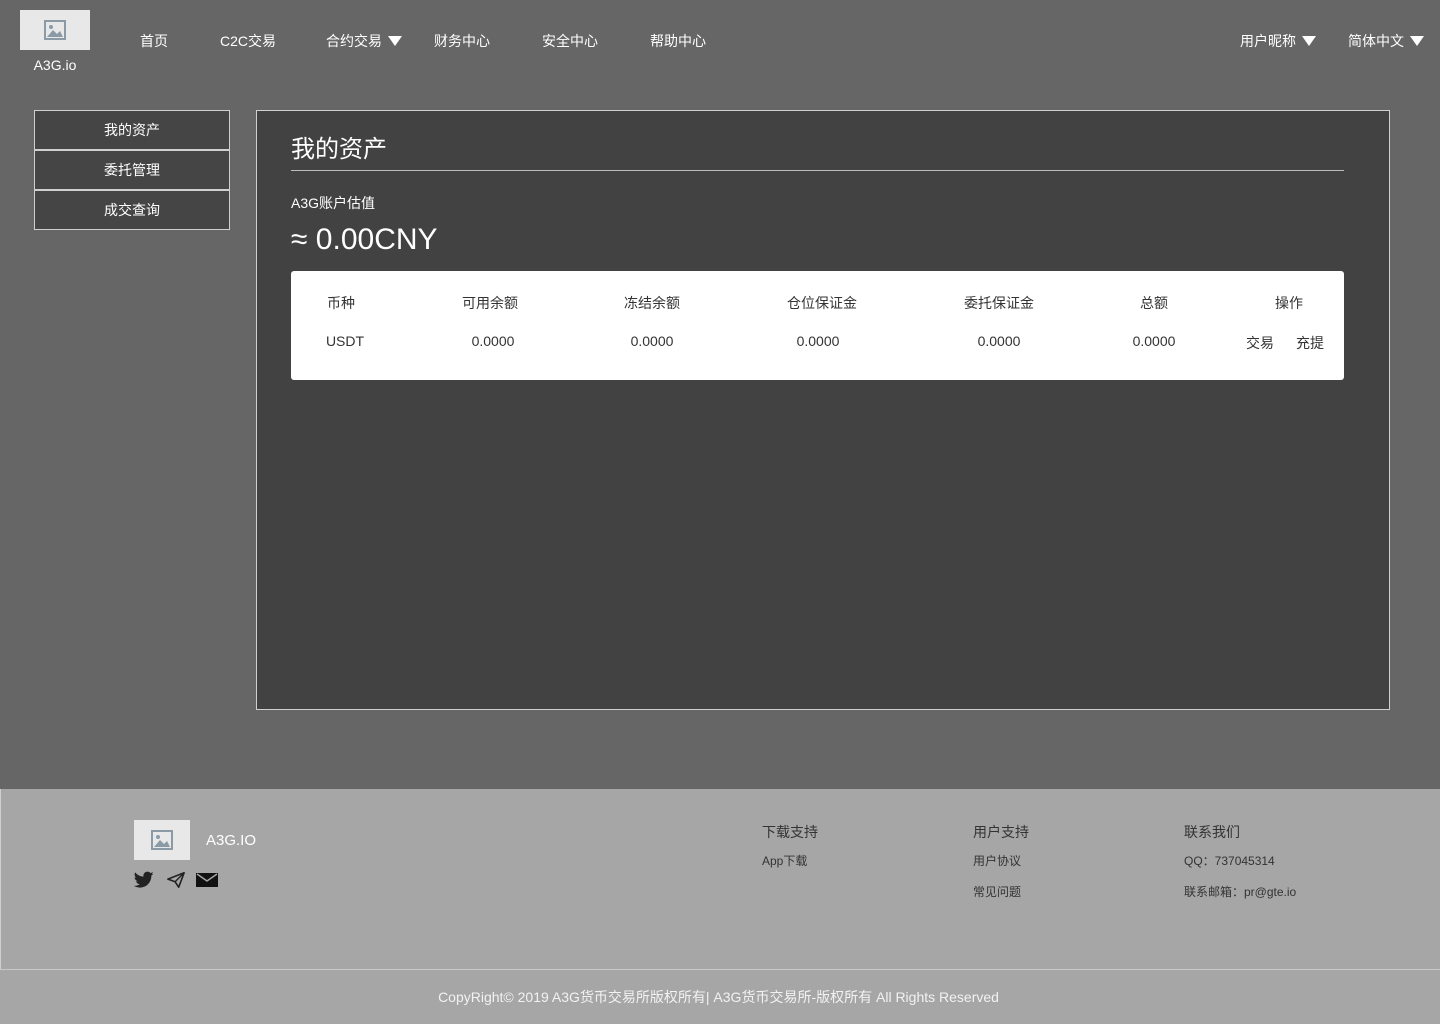 The image size is (1440, 1024). I want to click on sidebar-item-label: 我的资产, so click(132, 130).